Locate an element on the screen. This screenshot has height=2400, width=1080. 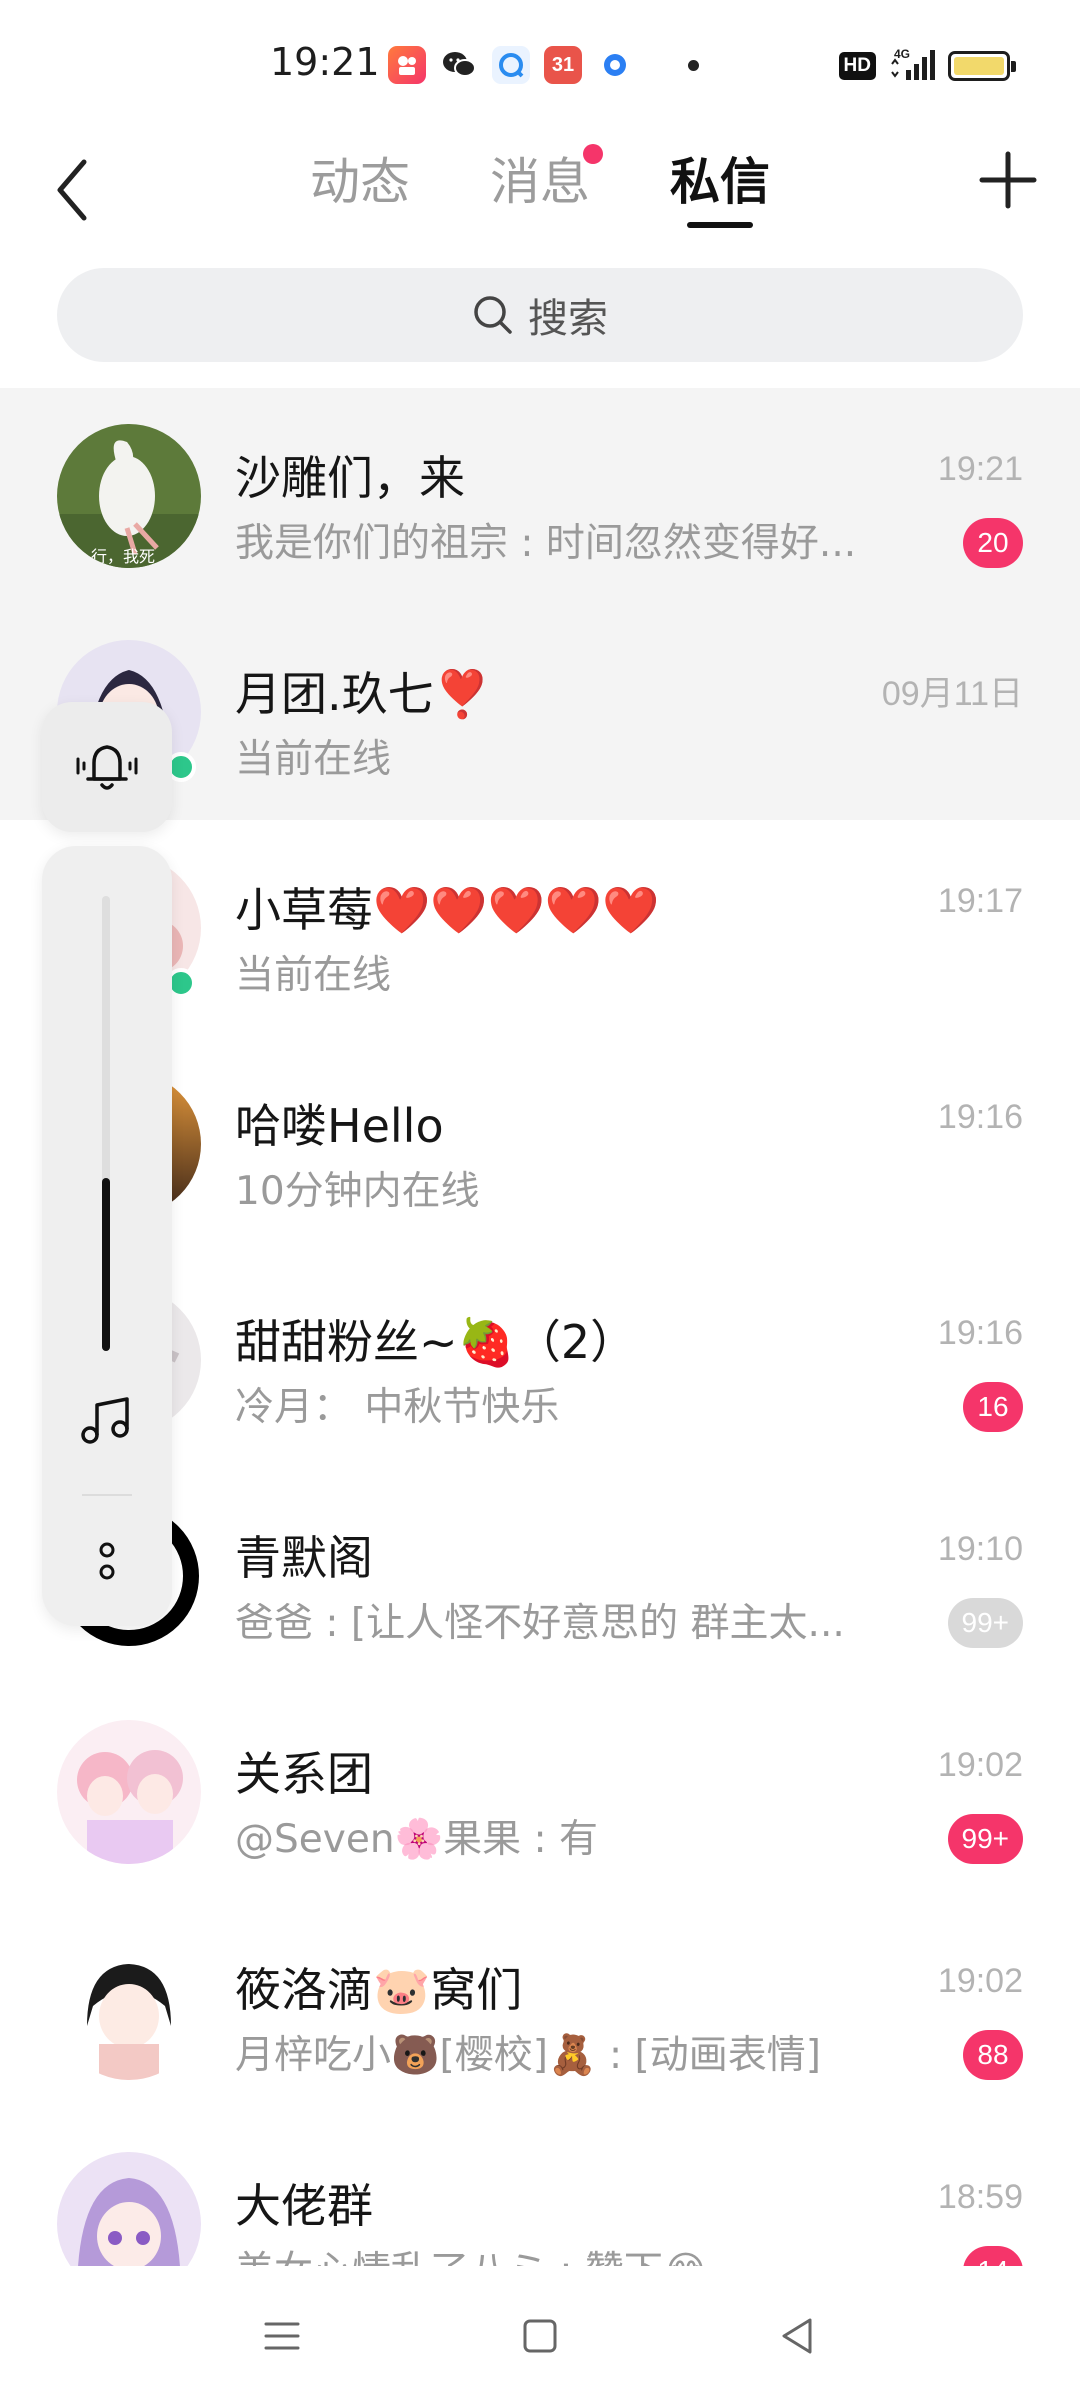
media-volume-button is located at coordinates (107, 1421).